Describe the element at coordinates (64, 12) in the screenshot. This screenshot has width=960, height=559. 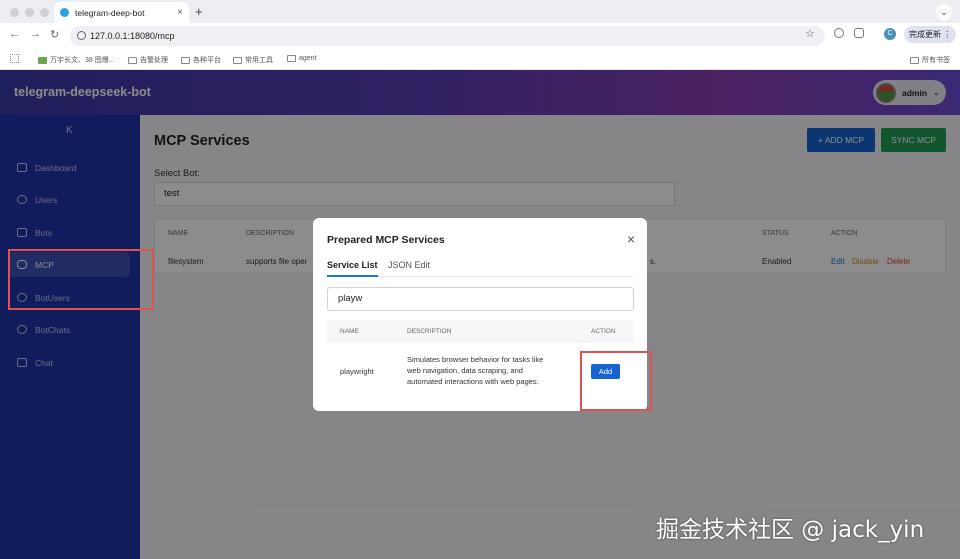
I see `telegram-favicon-icon` at that location.